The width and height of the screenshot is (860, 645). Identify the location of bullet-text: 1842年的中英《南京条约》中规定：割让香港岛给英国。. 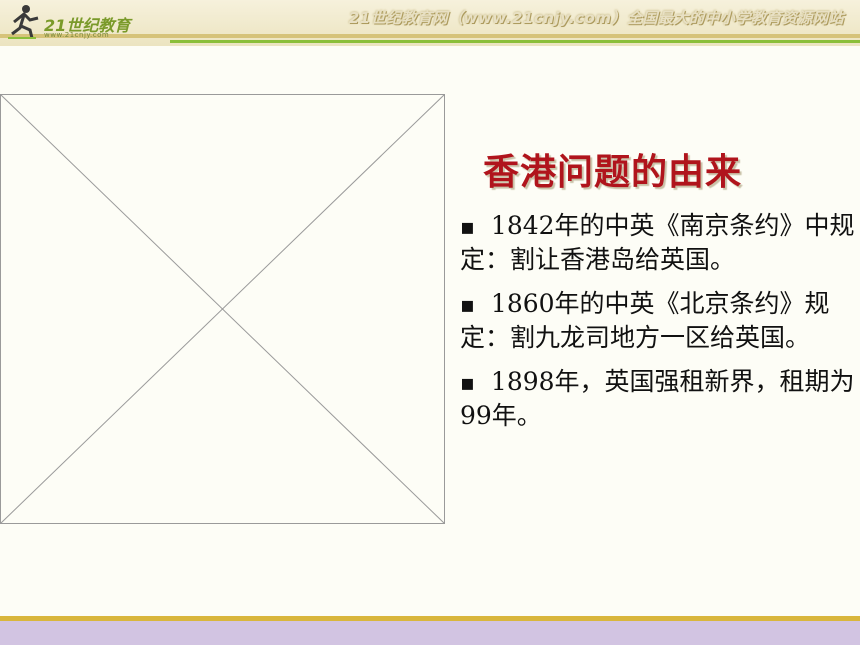
(657, 242).